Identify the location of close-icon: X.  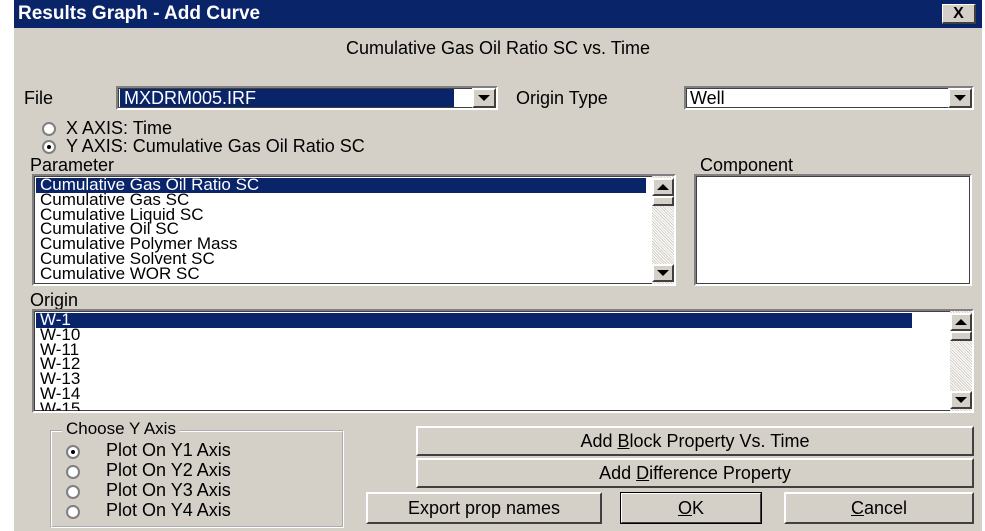
(958, 13).